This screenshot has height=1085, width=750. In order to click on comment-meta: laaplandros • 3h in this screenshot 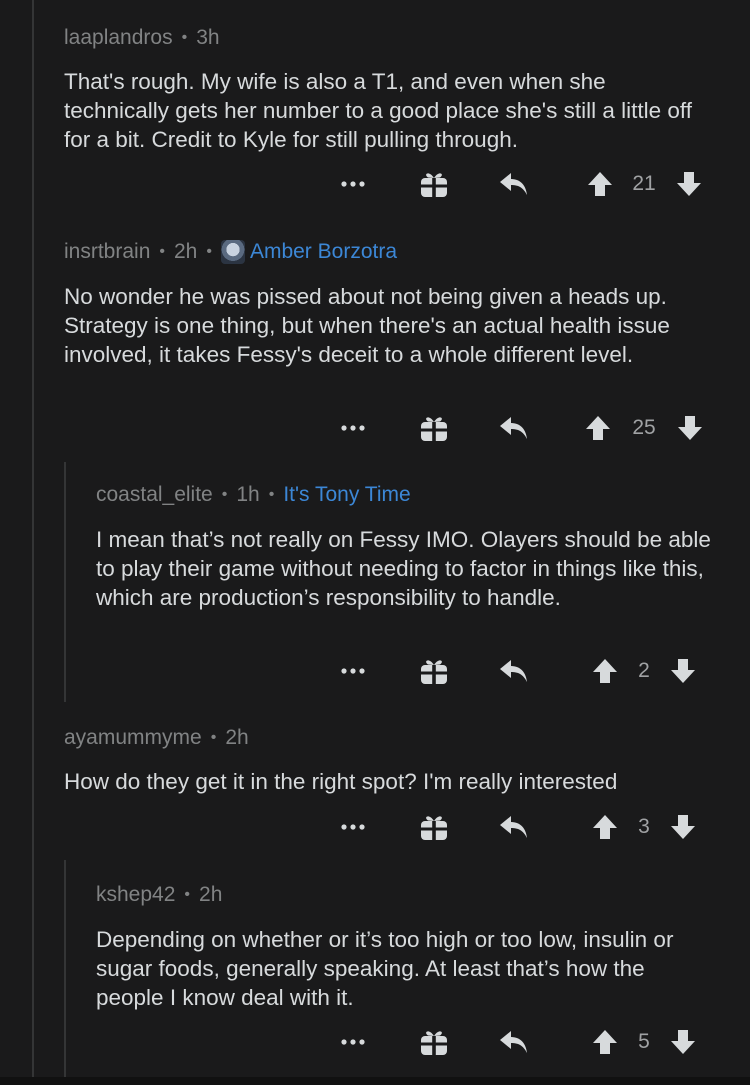, I will do `click(142, 38)`.